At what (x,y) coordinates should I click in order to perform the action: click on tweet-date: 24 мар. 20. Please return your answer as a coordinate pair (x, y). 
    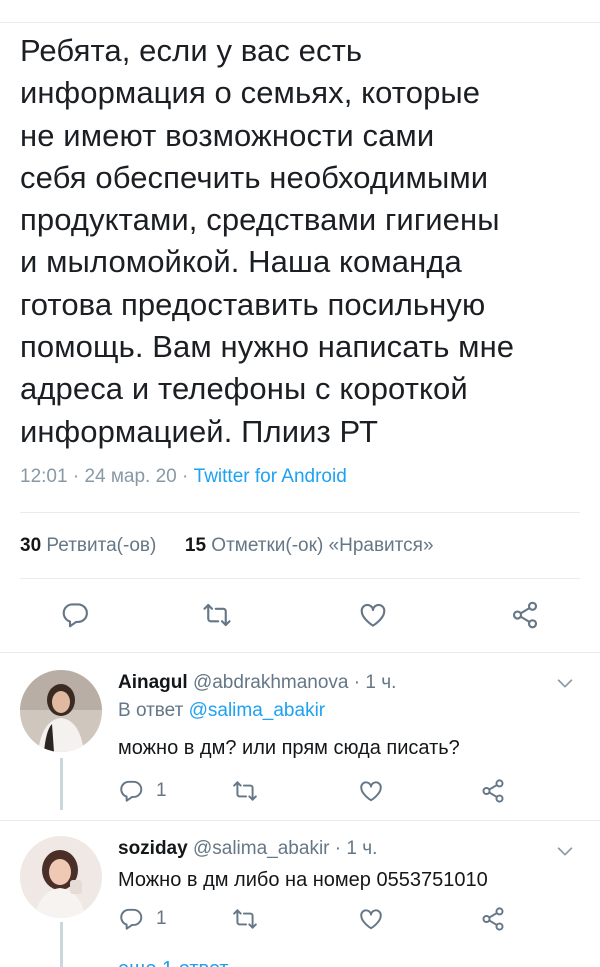
    Looking at the image, I should click on (130, 476).